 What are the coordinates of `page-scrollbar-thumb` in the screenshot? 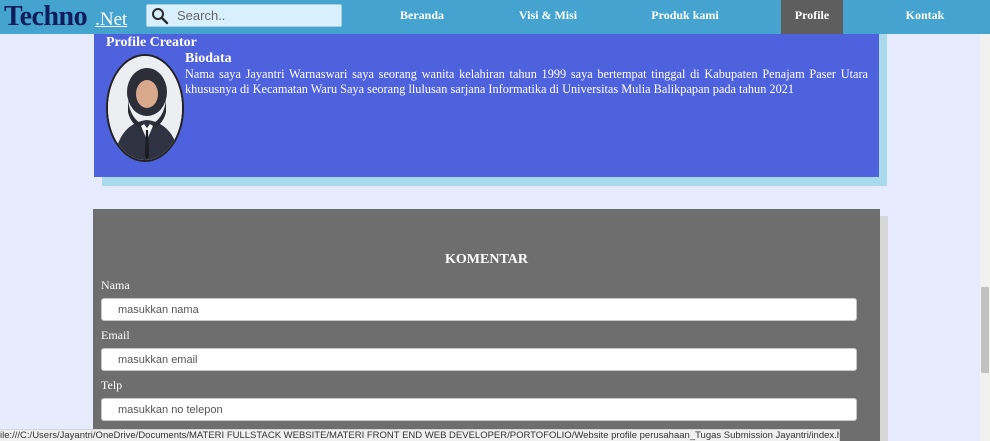 It's located at (985, 330).